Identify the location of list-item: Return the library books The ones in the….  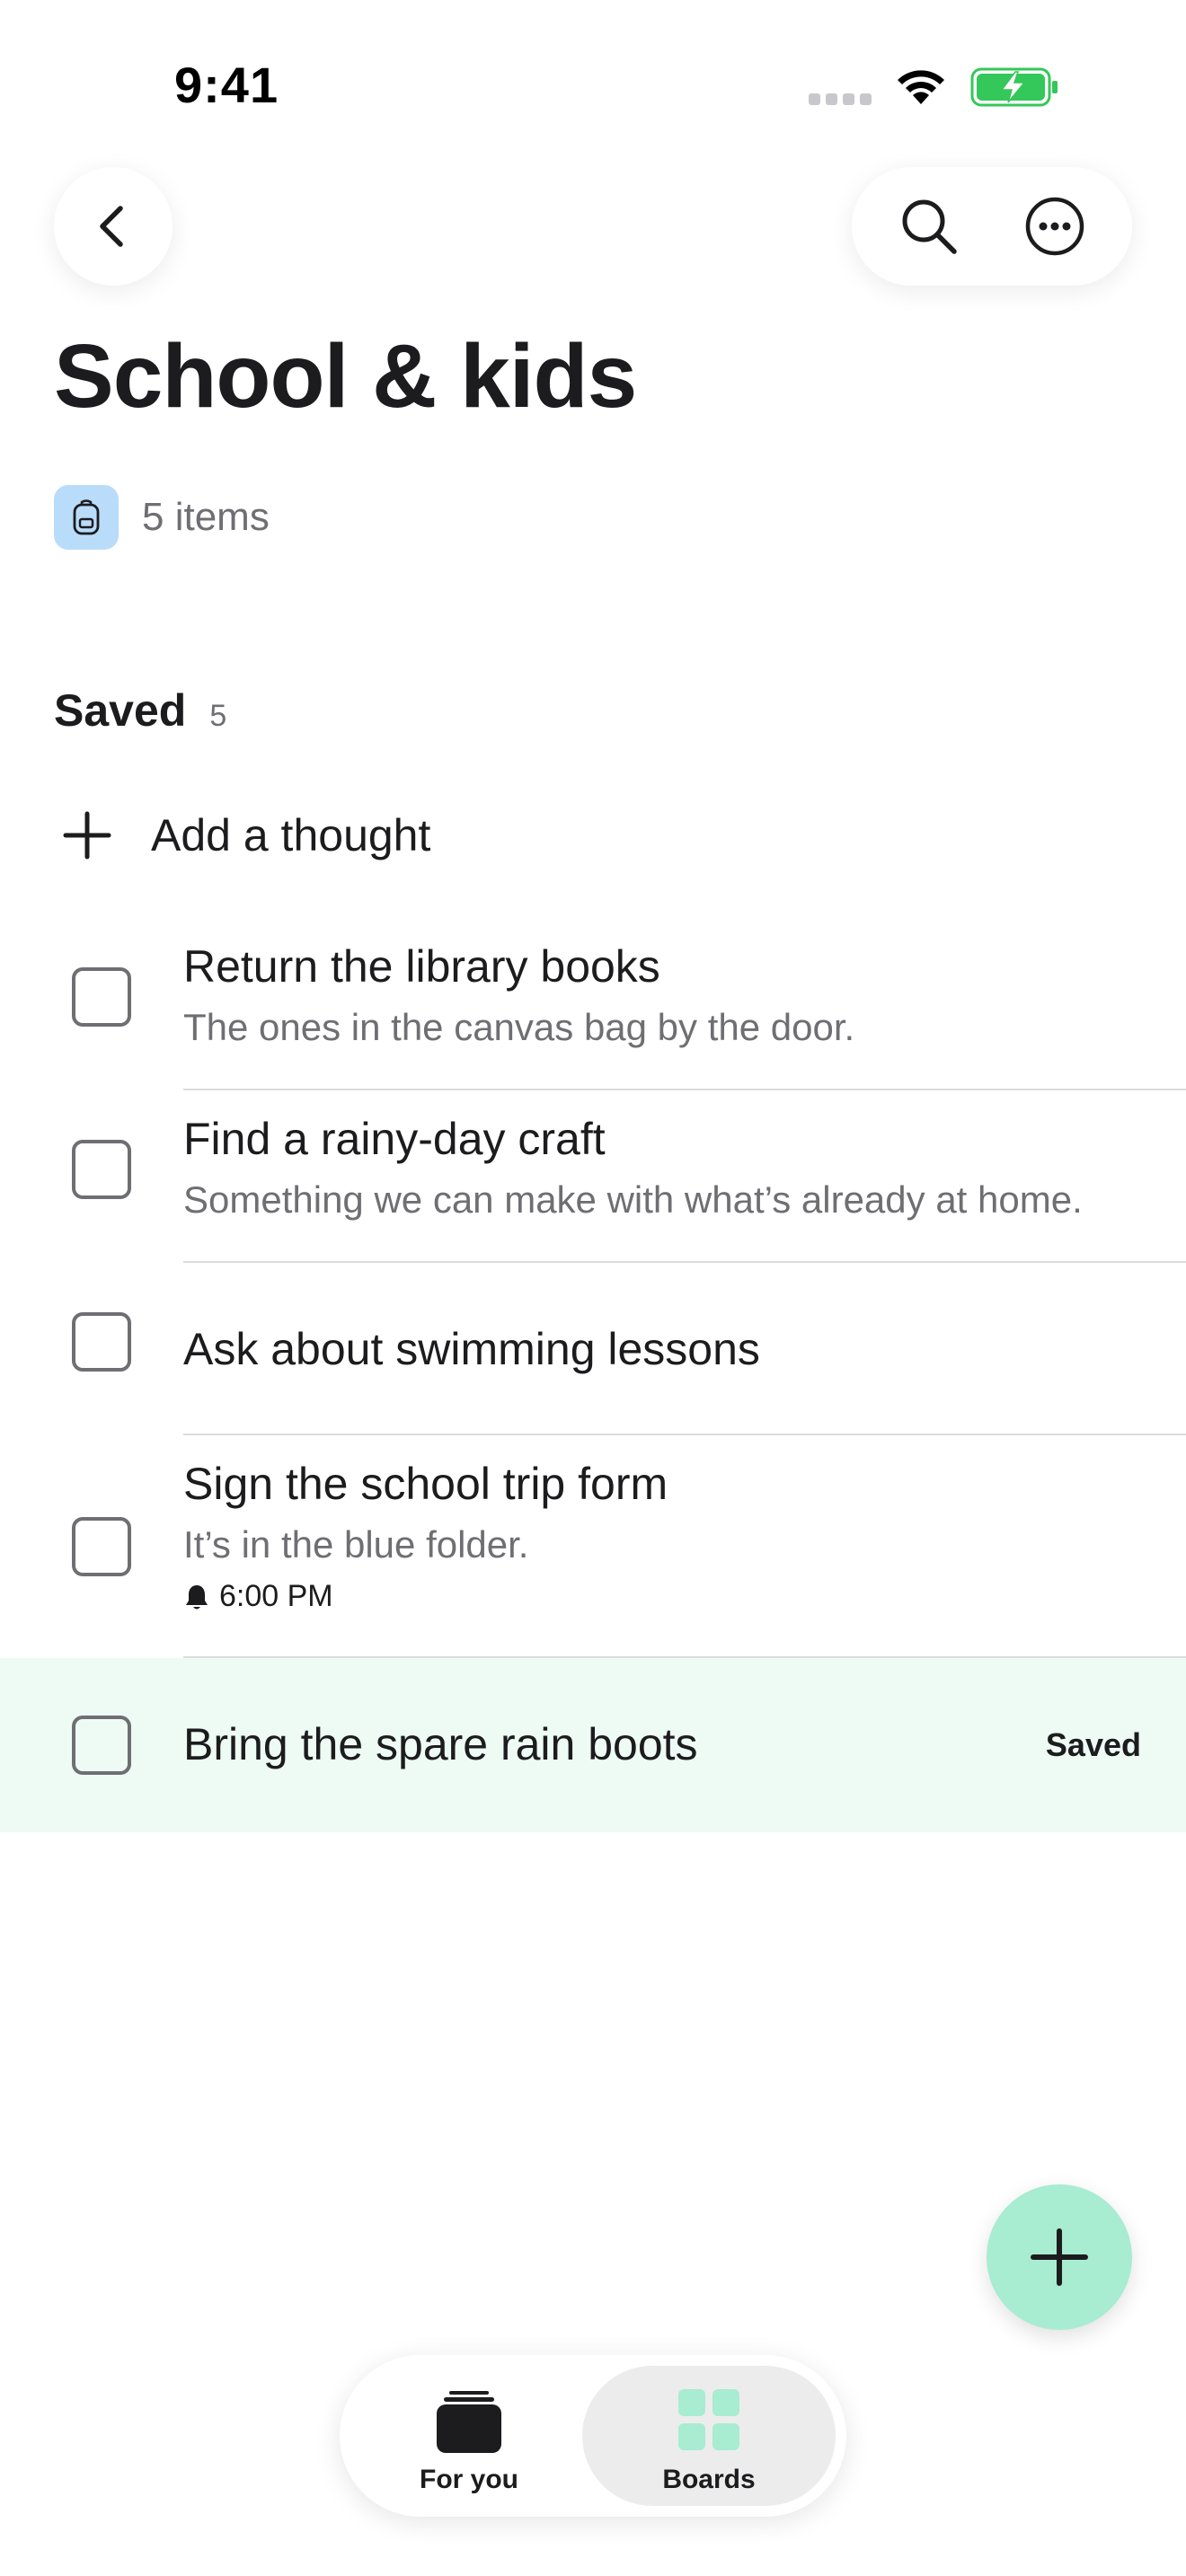
(593, 1004).